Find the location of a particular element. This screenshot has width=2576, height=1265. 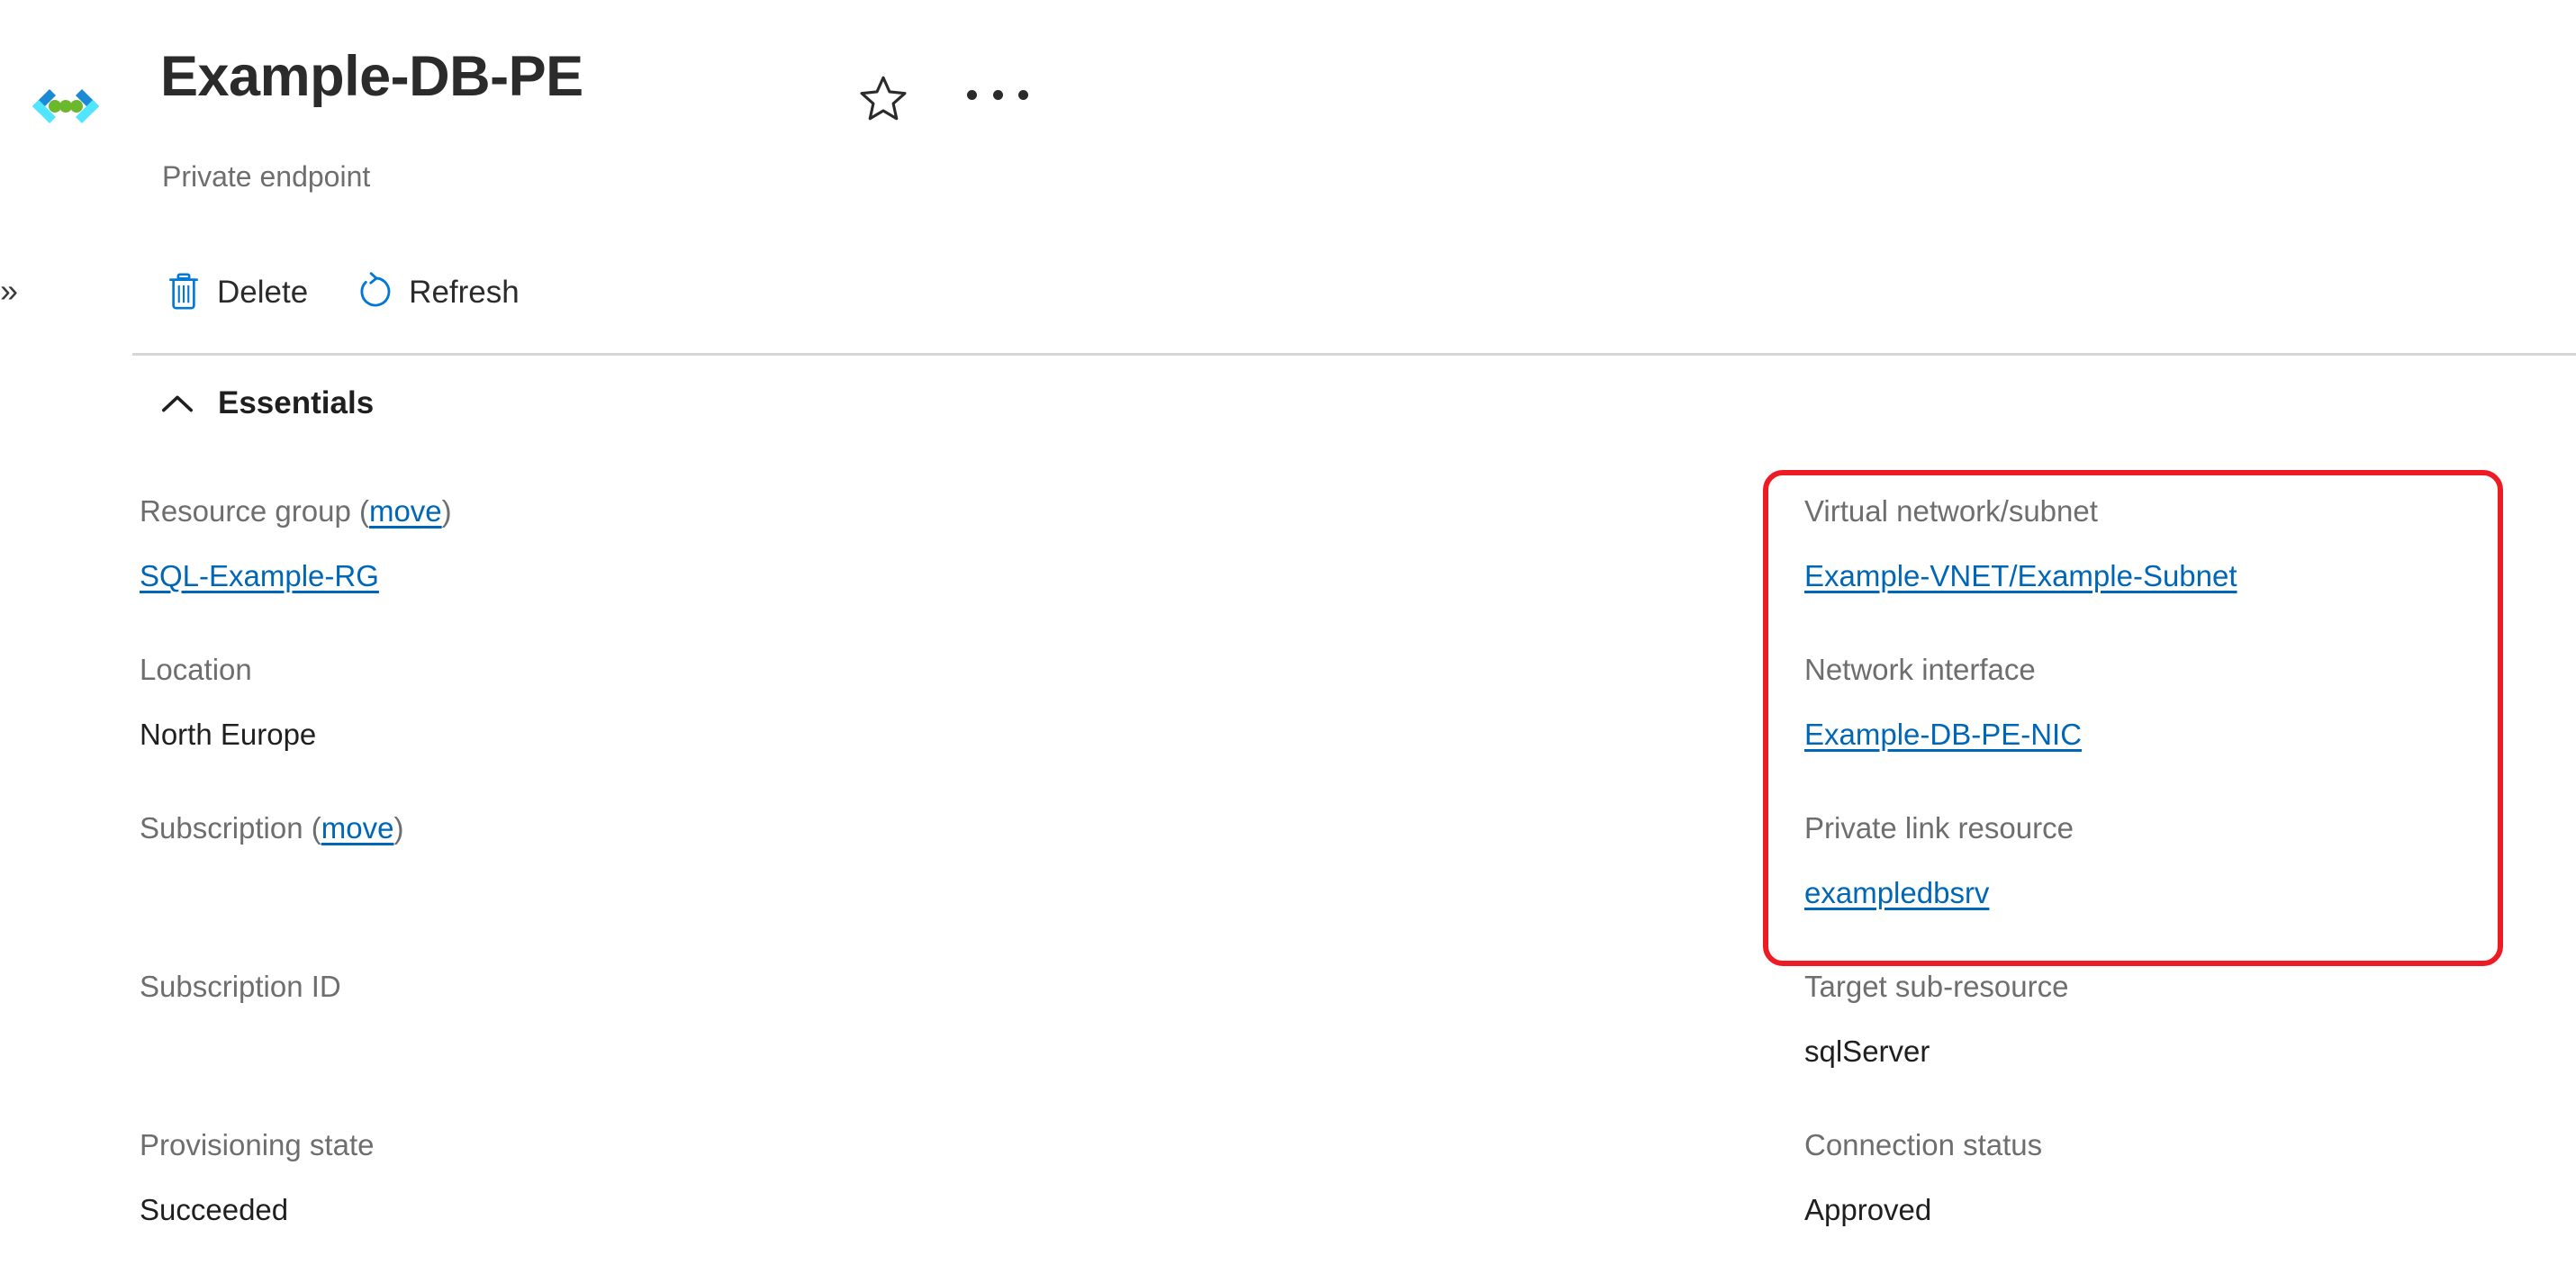

property-label: Private link resource is located at coordinates (1939, 828).